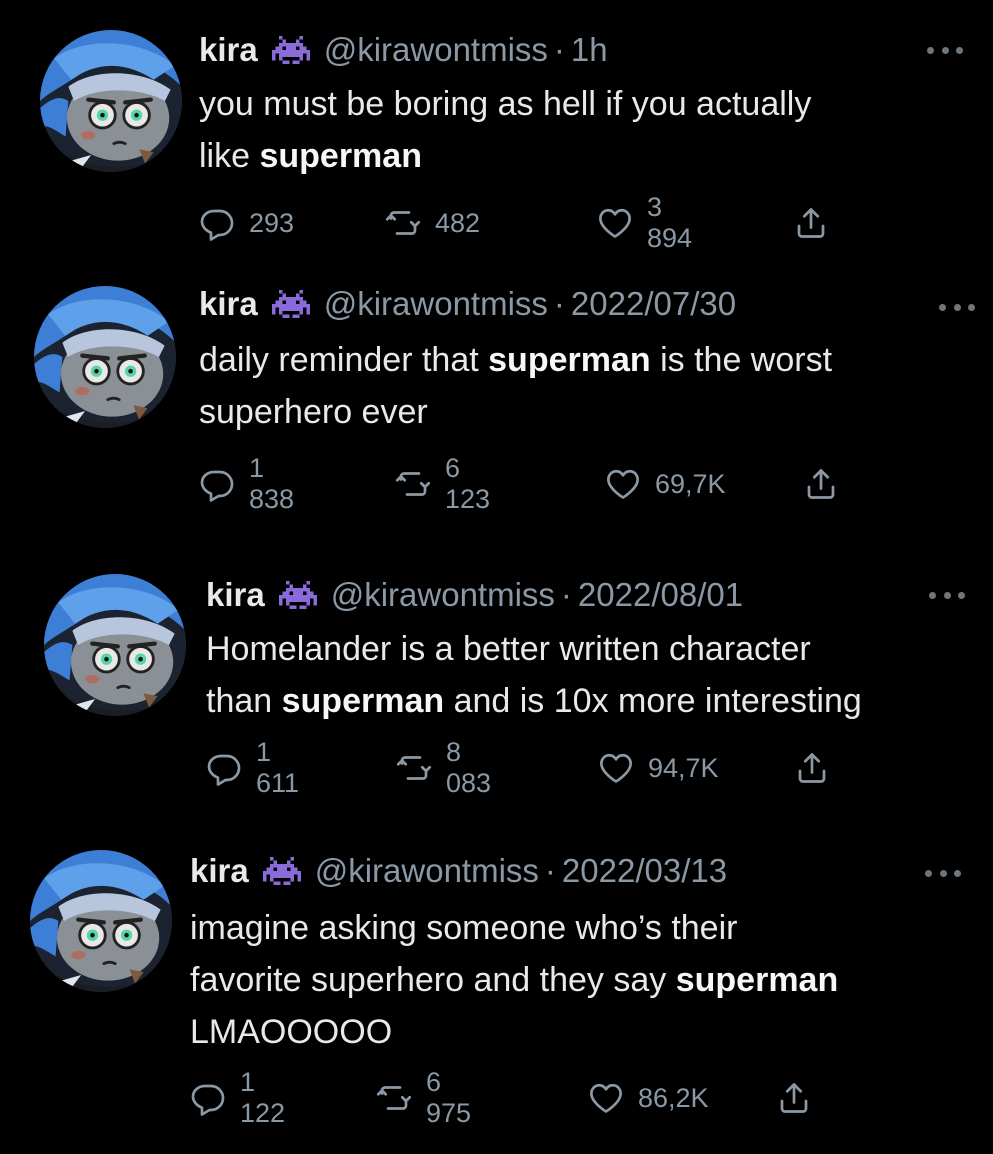 The height and width of the screenshot is (1154, 993). I want to click on timestamp: 2022/08/01, so click(660, 595).